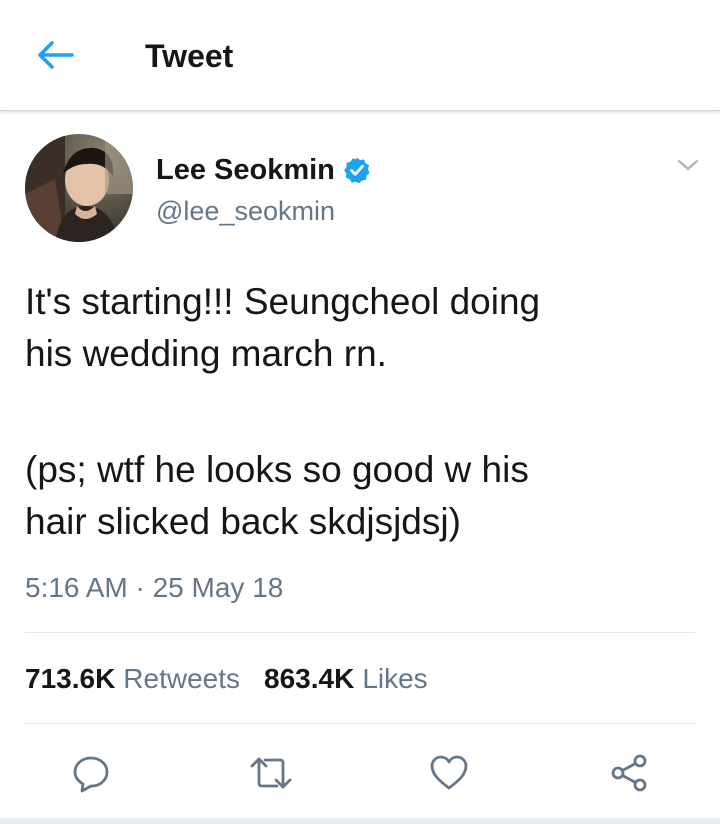  What do you see at coordinates (182, 678) in the screenshot?
I see `retweets-label: Retweets` at bounding box center [182, 678].